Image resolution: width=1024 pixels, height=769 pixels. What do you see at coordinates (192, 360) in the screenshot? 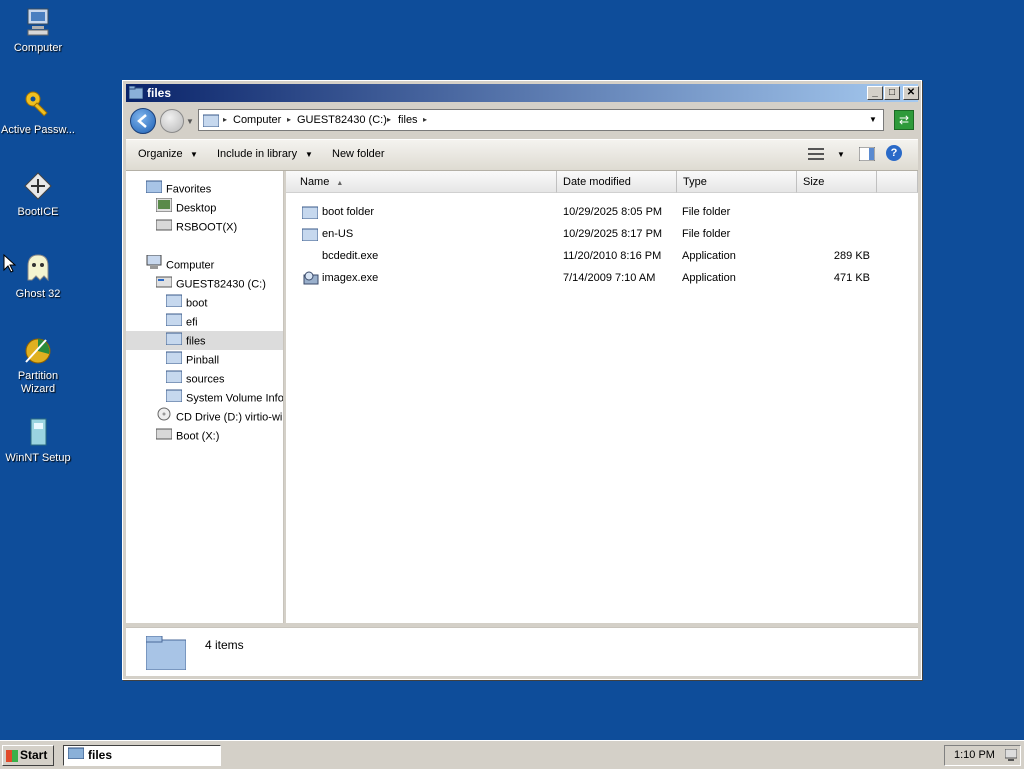
I see `nav-folder-pinball: Pinball` at bounding box center [192, 360].